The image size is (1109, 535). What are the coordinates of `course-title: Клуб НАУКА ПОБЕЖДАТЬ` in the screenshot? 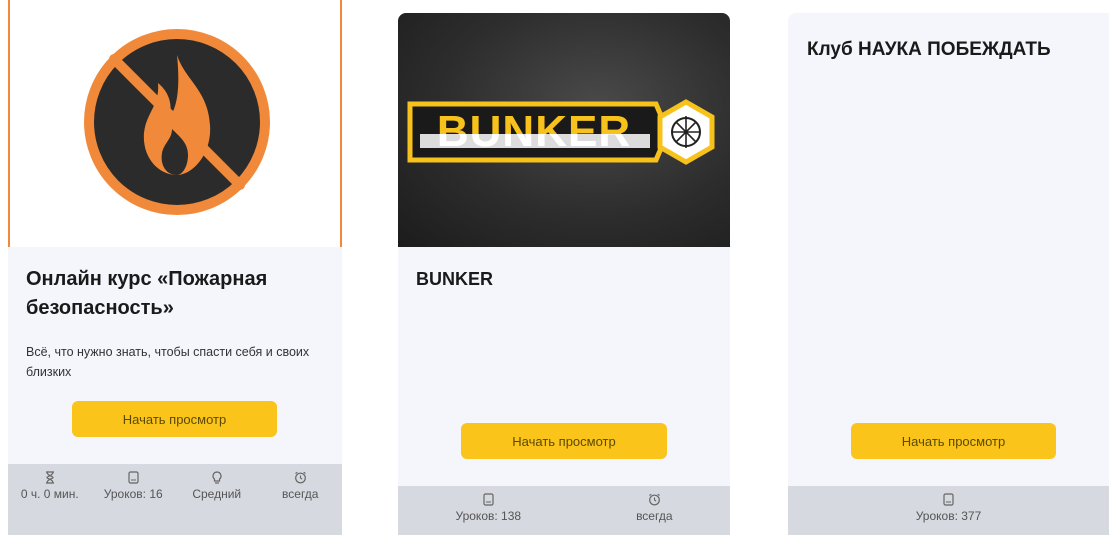 It's located at (929, 50).